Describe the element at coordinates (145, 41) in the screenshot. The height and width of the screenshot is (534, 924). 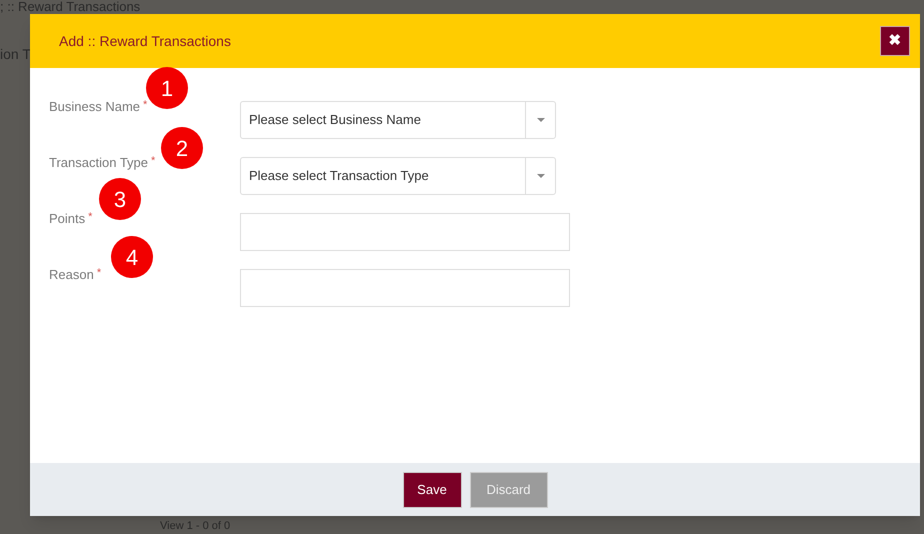
I see `dialog-title: Add :: Reward Transactions` at that location.